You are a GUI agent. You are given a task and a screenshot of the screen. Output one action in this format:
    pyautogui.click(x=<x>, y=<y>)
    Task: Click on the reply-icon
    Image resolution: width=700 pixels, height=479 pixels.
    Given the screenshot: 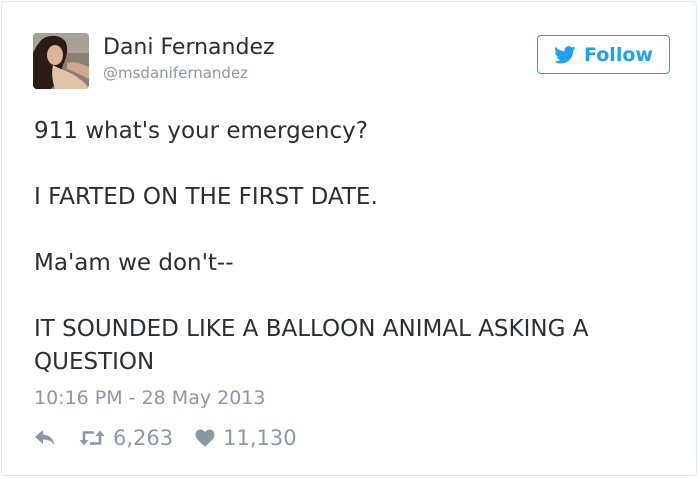 What is the action you would take?
    pyautogui.click(x=45, y=437)
    